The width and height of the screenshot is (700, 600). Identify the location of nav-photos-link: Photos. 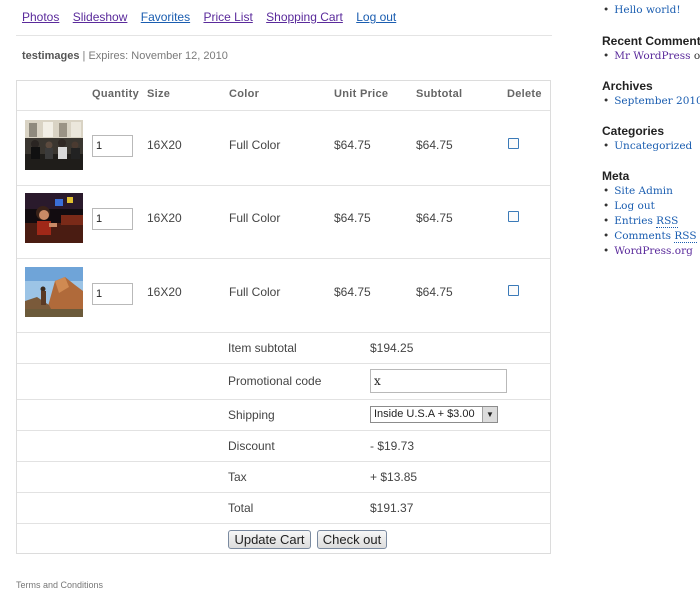
(40, 17).